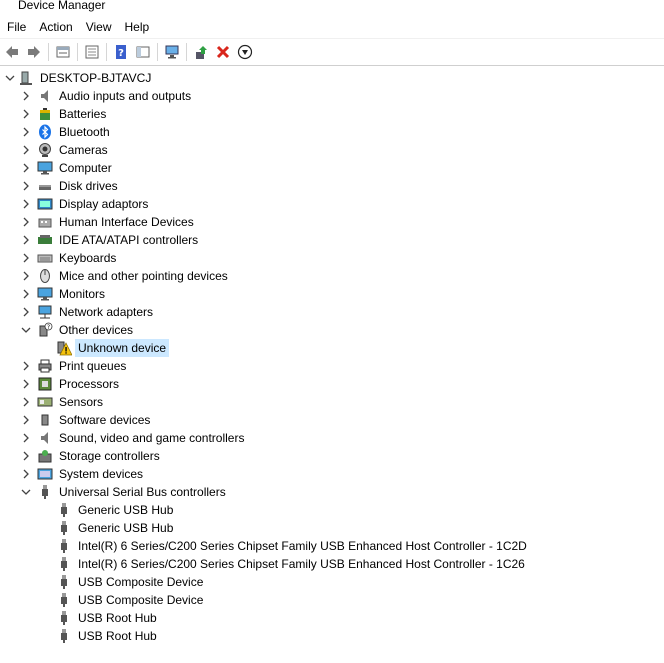  What do you see at coordinates (45, 474) in the screenshot?
I see `system-devices-icon` at bounding box center [45, 474].